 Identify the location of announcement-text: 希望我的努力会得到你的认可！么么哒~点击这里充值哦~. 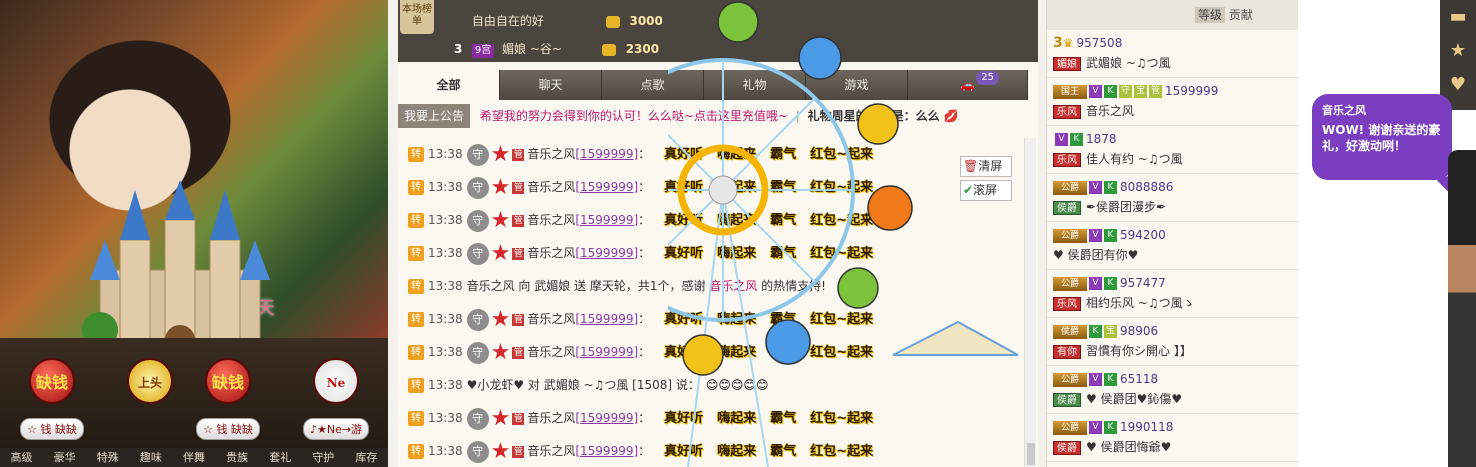
(634, 116).